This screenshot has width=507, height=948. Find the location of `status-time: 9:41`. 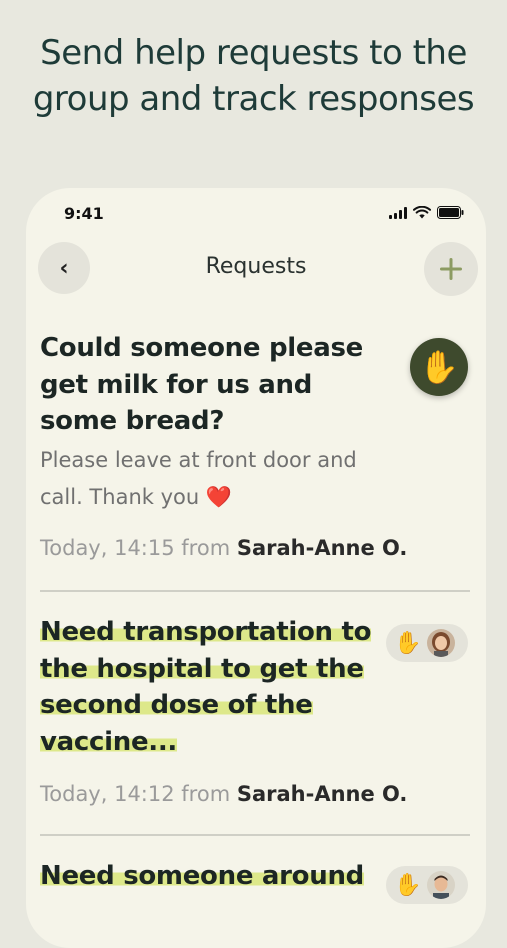

status-time: 9:41 is located at coordinates (84, 213).